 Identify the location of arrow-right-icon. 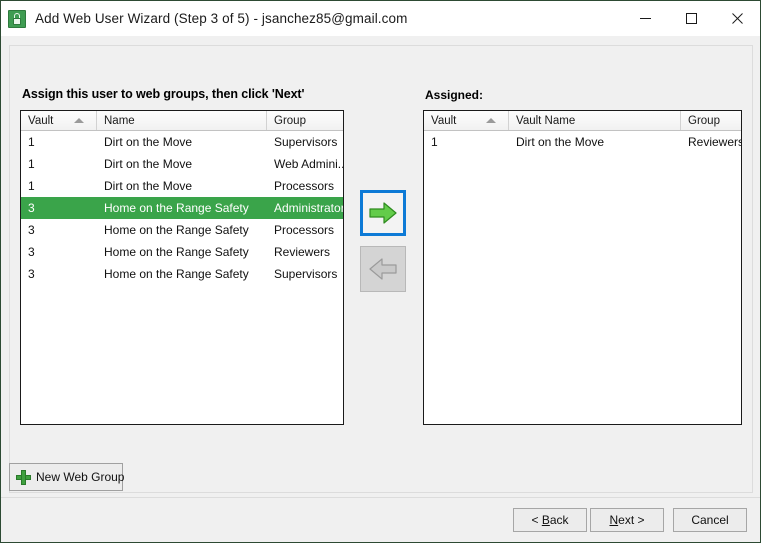
(383, 213).